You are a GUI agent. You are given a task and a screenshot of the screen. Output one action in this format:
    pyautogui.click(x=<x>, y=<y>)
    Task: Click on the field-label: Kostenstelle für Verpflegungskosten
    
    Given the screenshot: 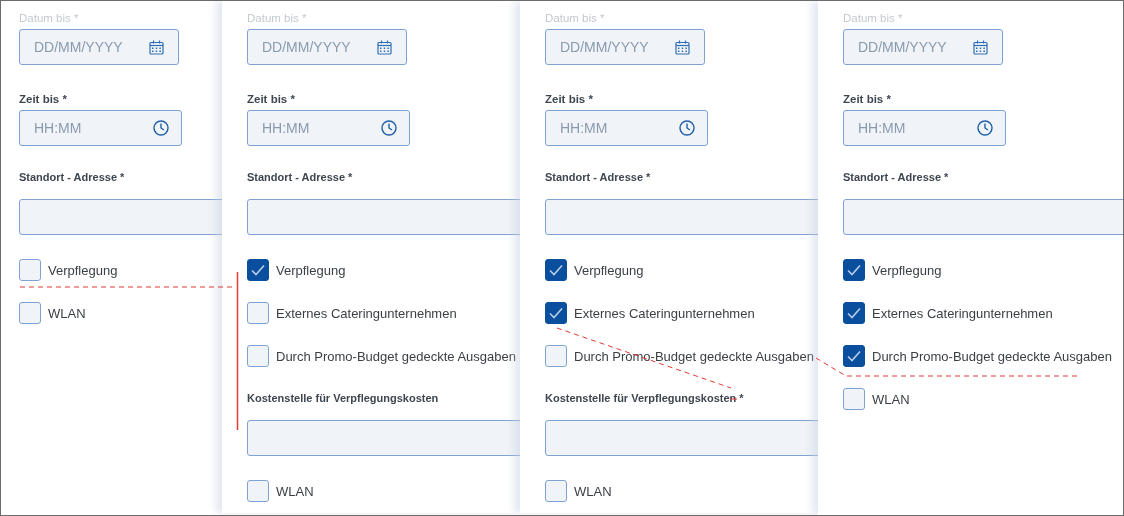 What is the action you would take?
    pyautogui.click(x=343, y=398)
    